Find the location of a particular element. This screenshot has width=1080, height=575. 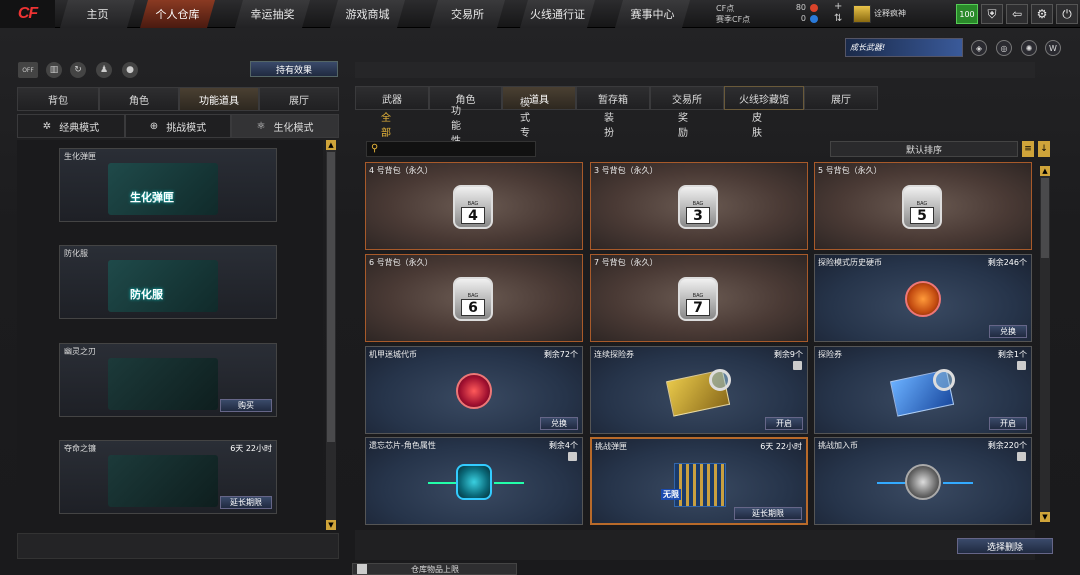

list-view-icon: ≡ is located at coordinates (1028, 149).